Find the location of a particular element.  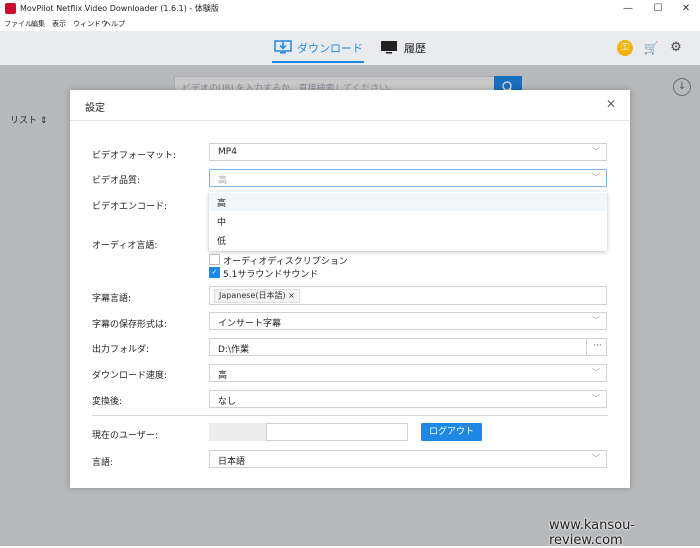

output-folder-input: D:\作業 is located at coordinates (408, 347).